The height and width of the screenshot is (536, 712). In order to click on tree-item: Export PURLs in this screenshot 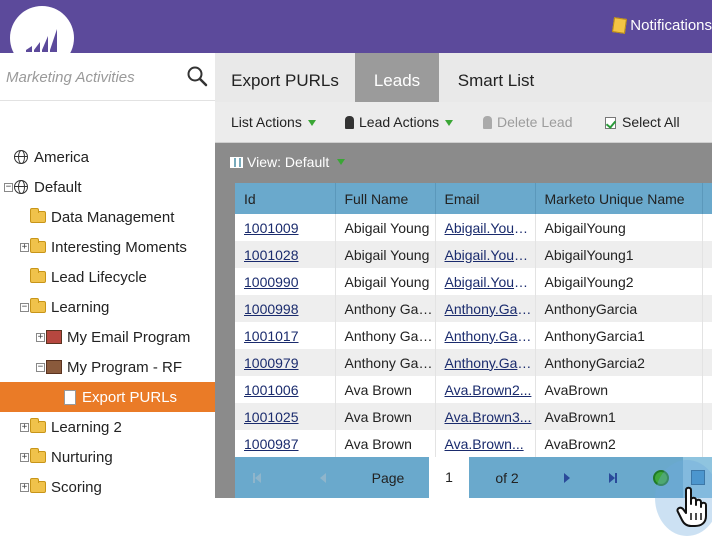, I will do `click(107, 397)`.